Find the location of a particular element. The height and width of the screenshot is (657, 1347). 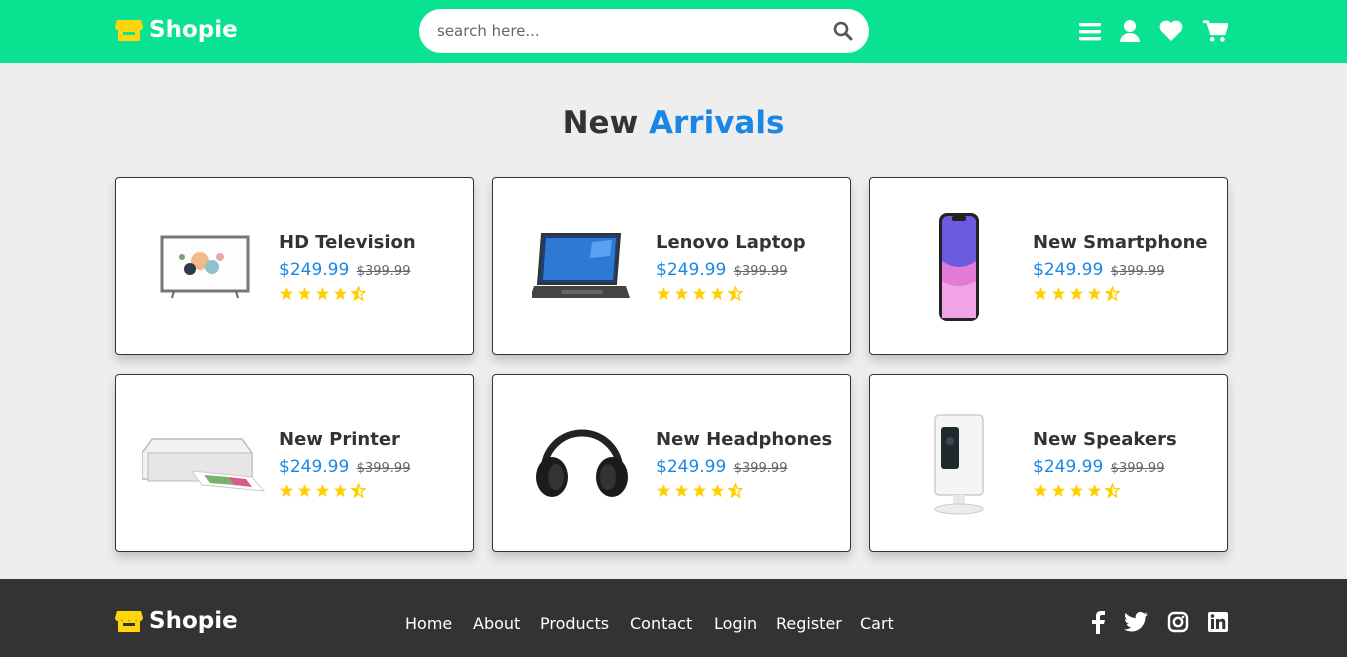

footer-link-home: Home is located at coordinates (428, 623).